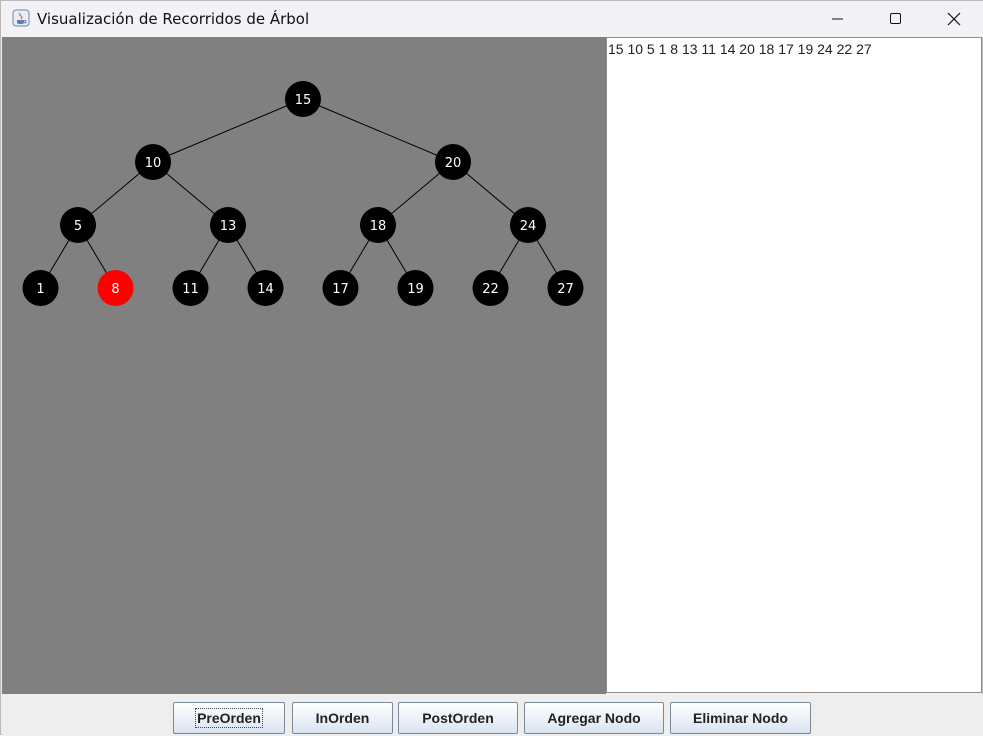 This screenshot has height=736, width=983. I want to click on java-app-icon, so click(21, 18).